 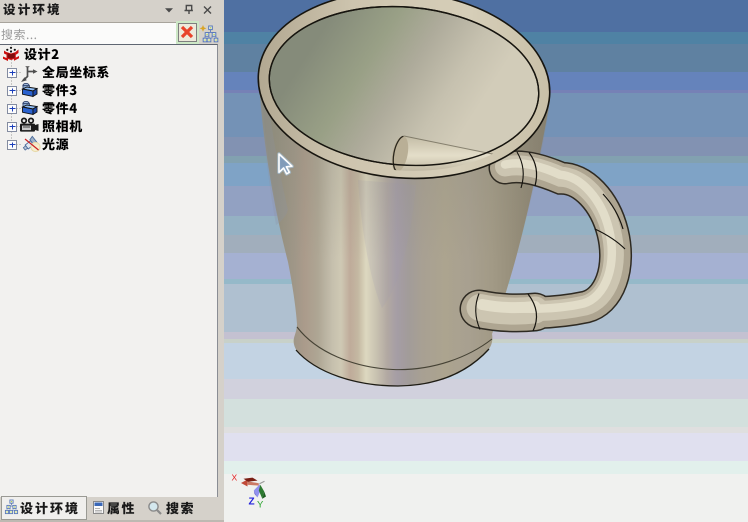 I want to click on svg-text: X, so click(x=235, y=478).